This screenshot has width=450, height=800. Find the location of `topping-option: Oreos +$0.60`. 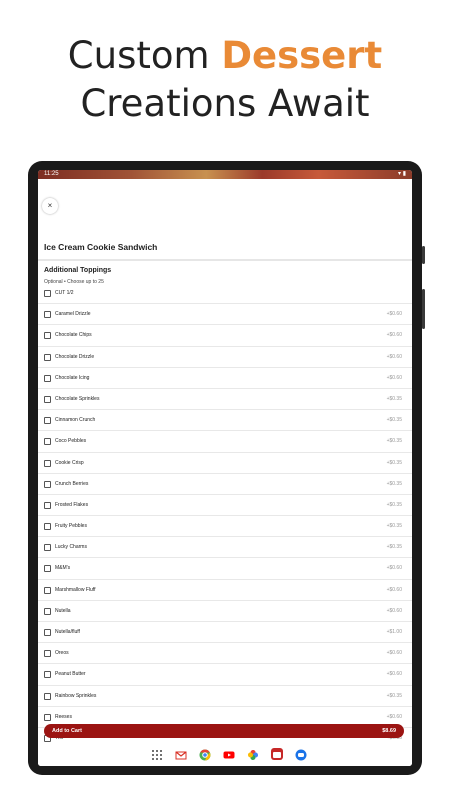

topping-option: Oreos +$0.60 is located at coordinates (225, 654).